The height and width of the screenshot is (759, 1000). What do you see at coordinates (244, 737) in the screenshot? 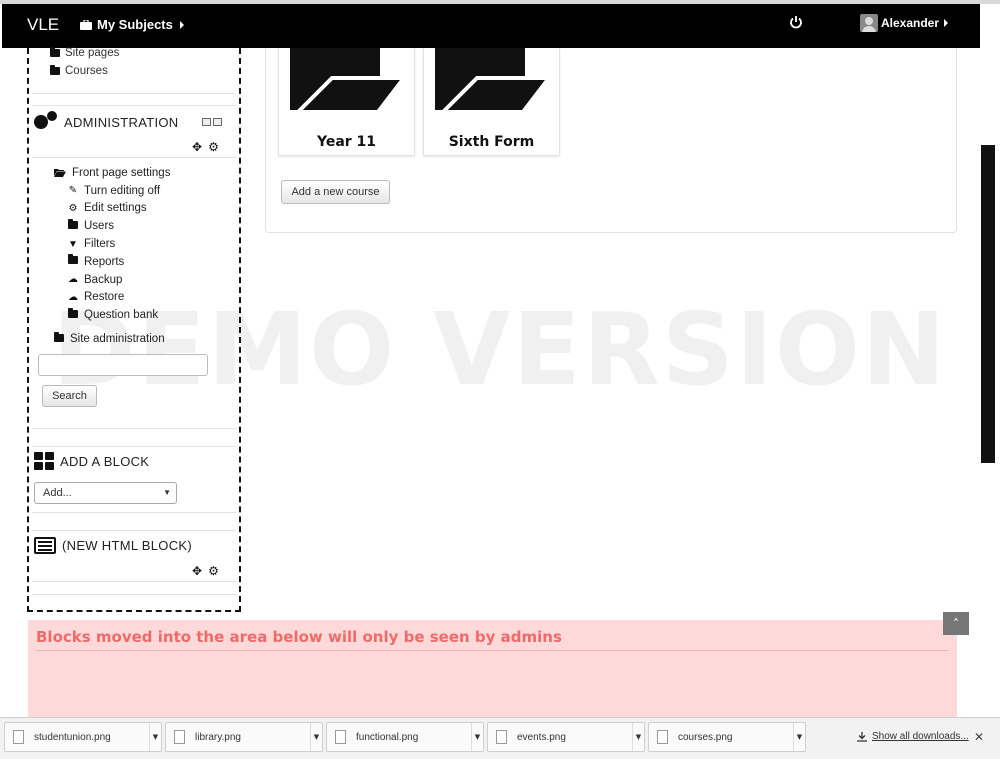
I see `download-item: library.png ▼` at bounding box center [244, 737].